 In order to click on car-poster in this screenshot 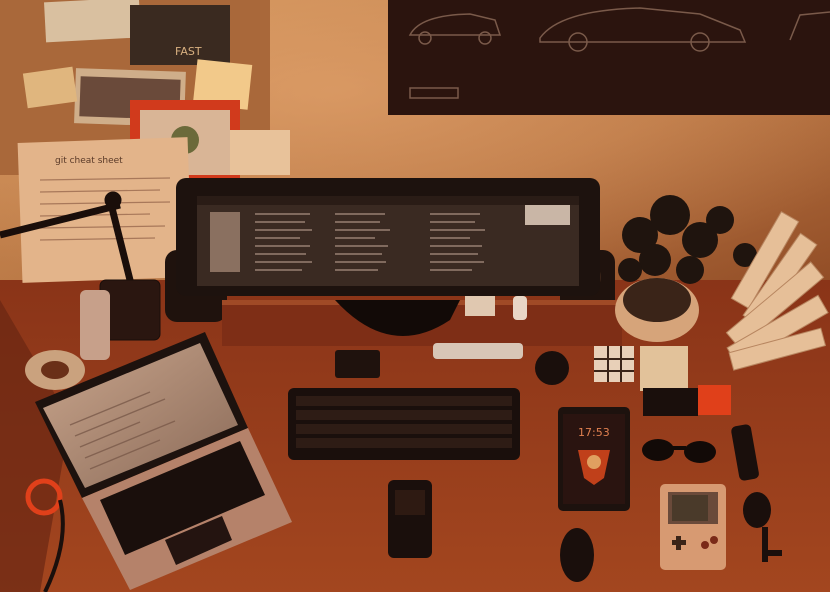, I will do `click(609, 57)`.